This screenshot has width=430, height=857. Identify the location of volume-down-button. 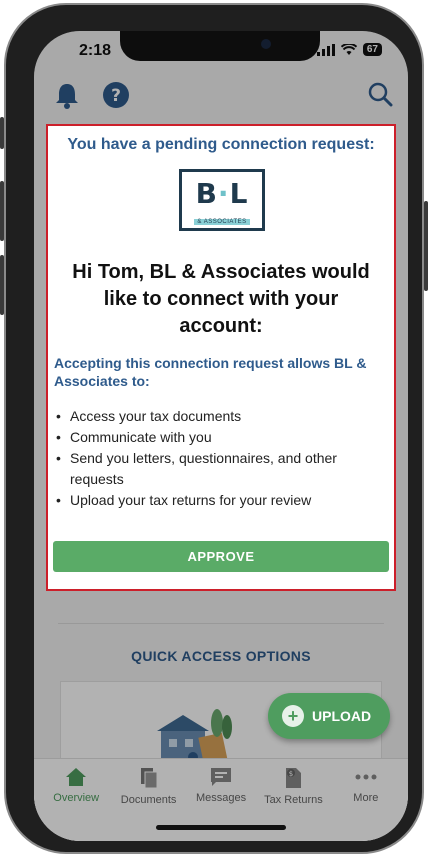
(2, 285).